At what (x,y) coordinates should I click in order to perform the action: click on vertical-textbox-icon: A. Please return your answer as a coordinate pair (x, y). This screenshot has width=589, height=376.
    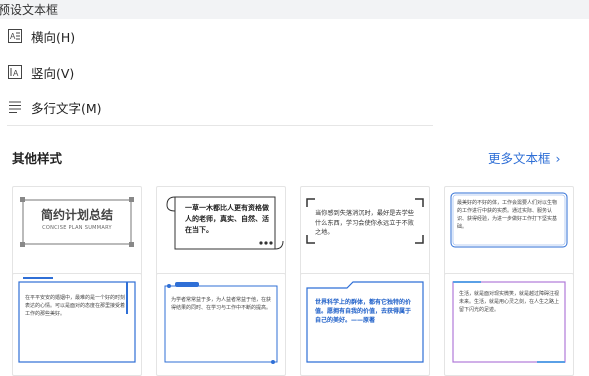
    Looking at the image, I should click on (15, 72).